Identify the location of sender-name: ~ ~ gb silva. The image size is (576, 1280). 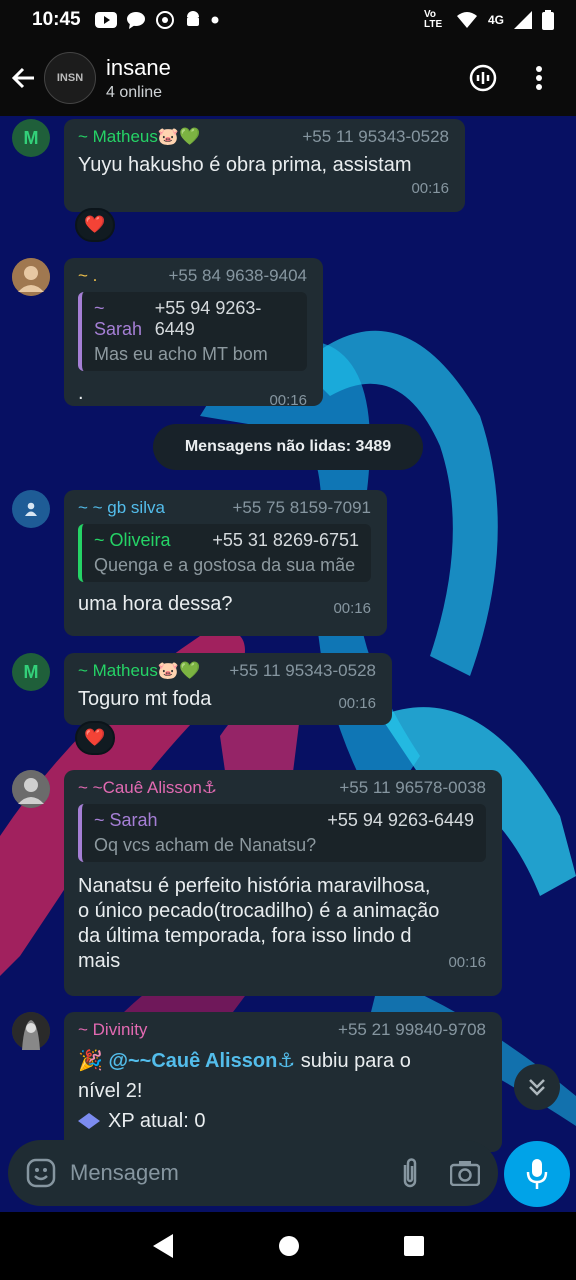
(121, 508).